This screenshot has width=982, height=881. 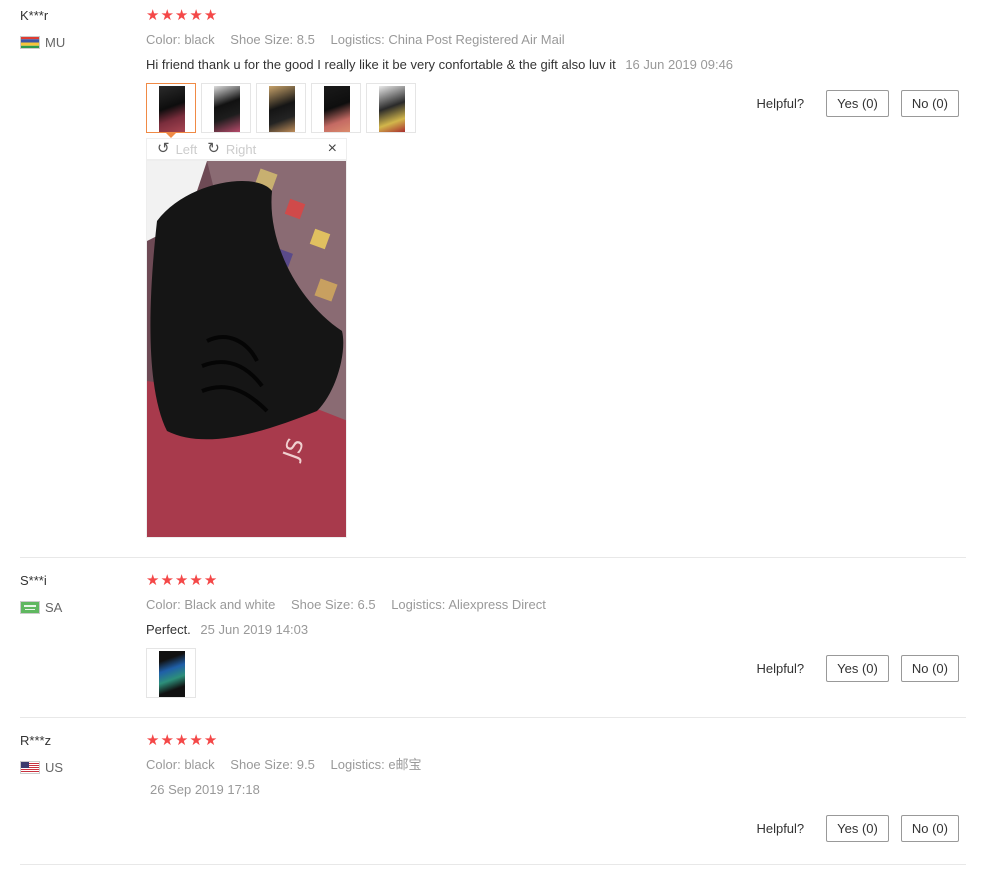 I want to click on logistics-value: China Post Registered Air Mail, so click(x=476, y=39).